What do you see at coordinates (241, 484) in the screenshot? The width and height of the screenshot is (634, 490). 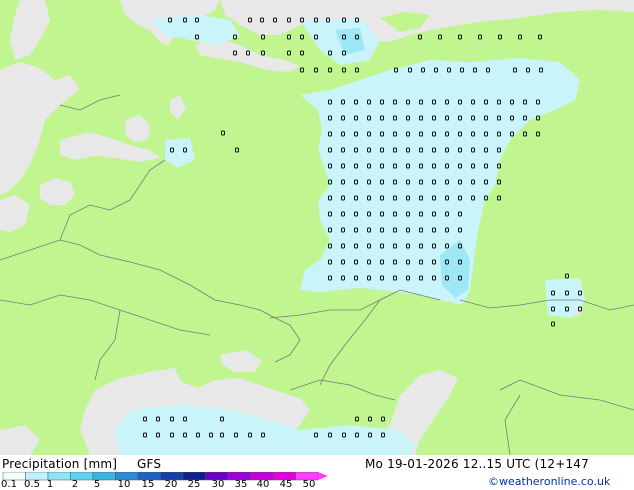 I see `legend-tick-label: 35` at bounding box center [241, 484].